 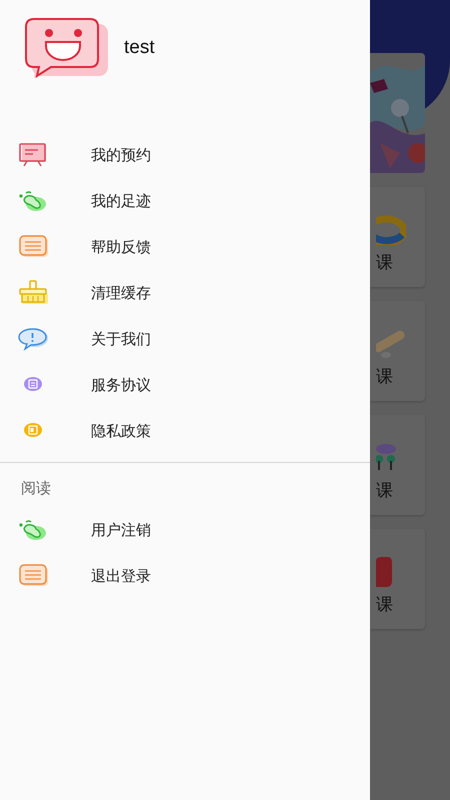 I want to click on section-title: 阅读, so click(x=36, y=487).